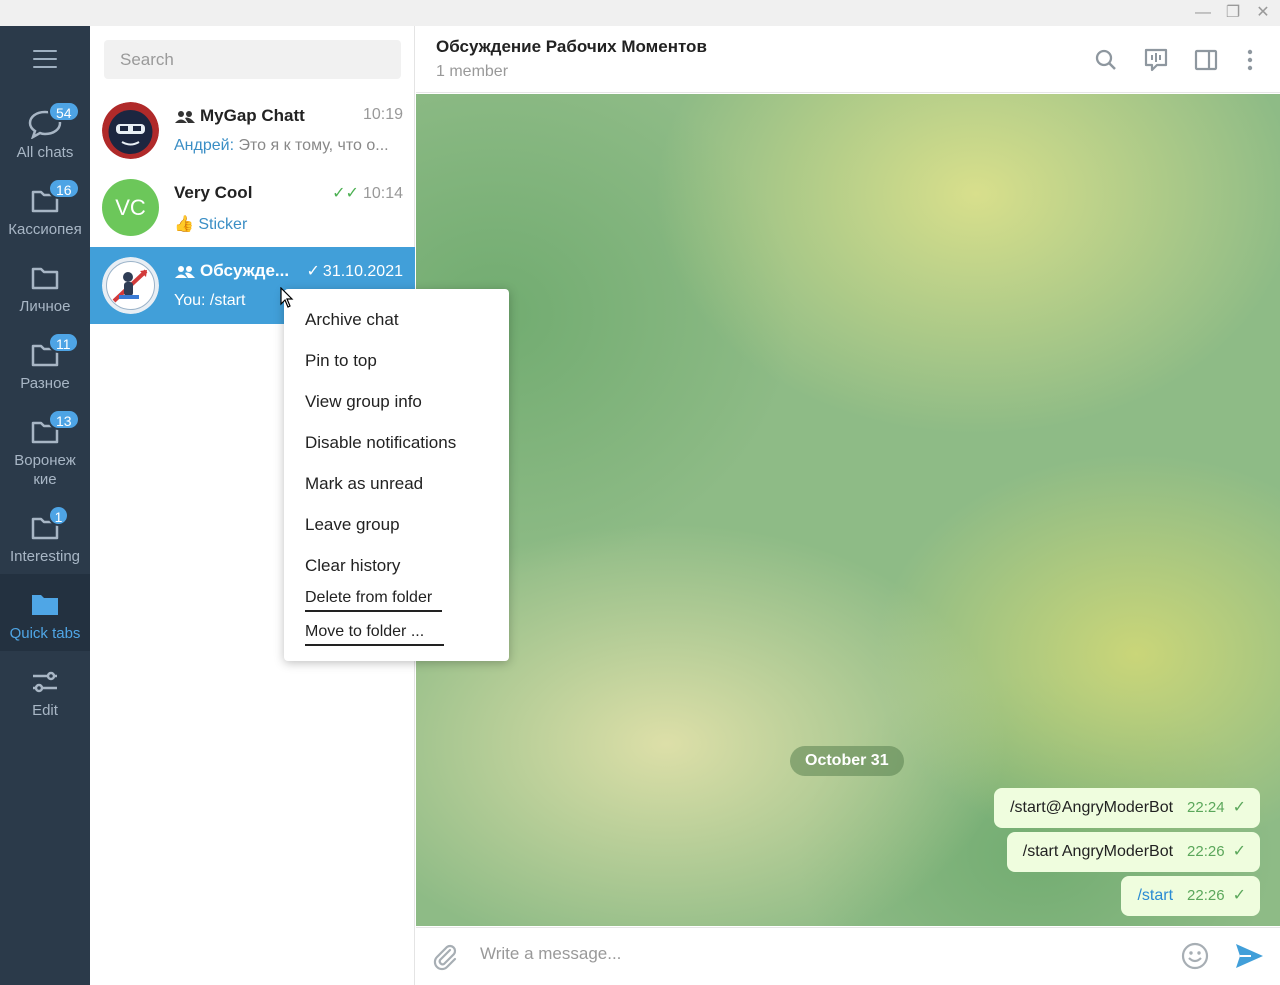 This screenshot has height=985, width=1280. Describe the element at coordinates (1155, 895) in the screenshot. I see `bot-command-link: /start` at that location.